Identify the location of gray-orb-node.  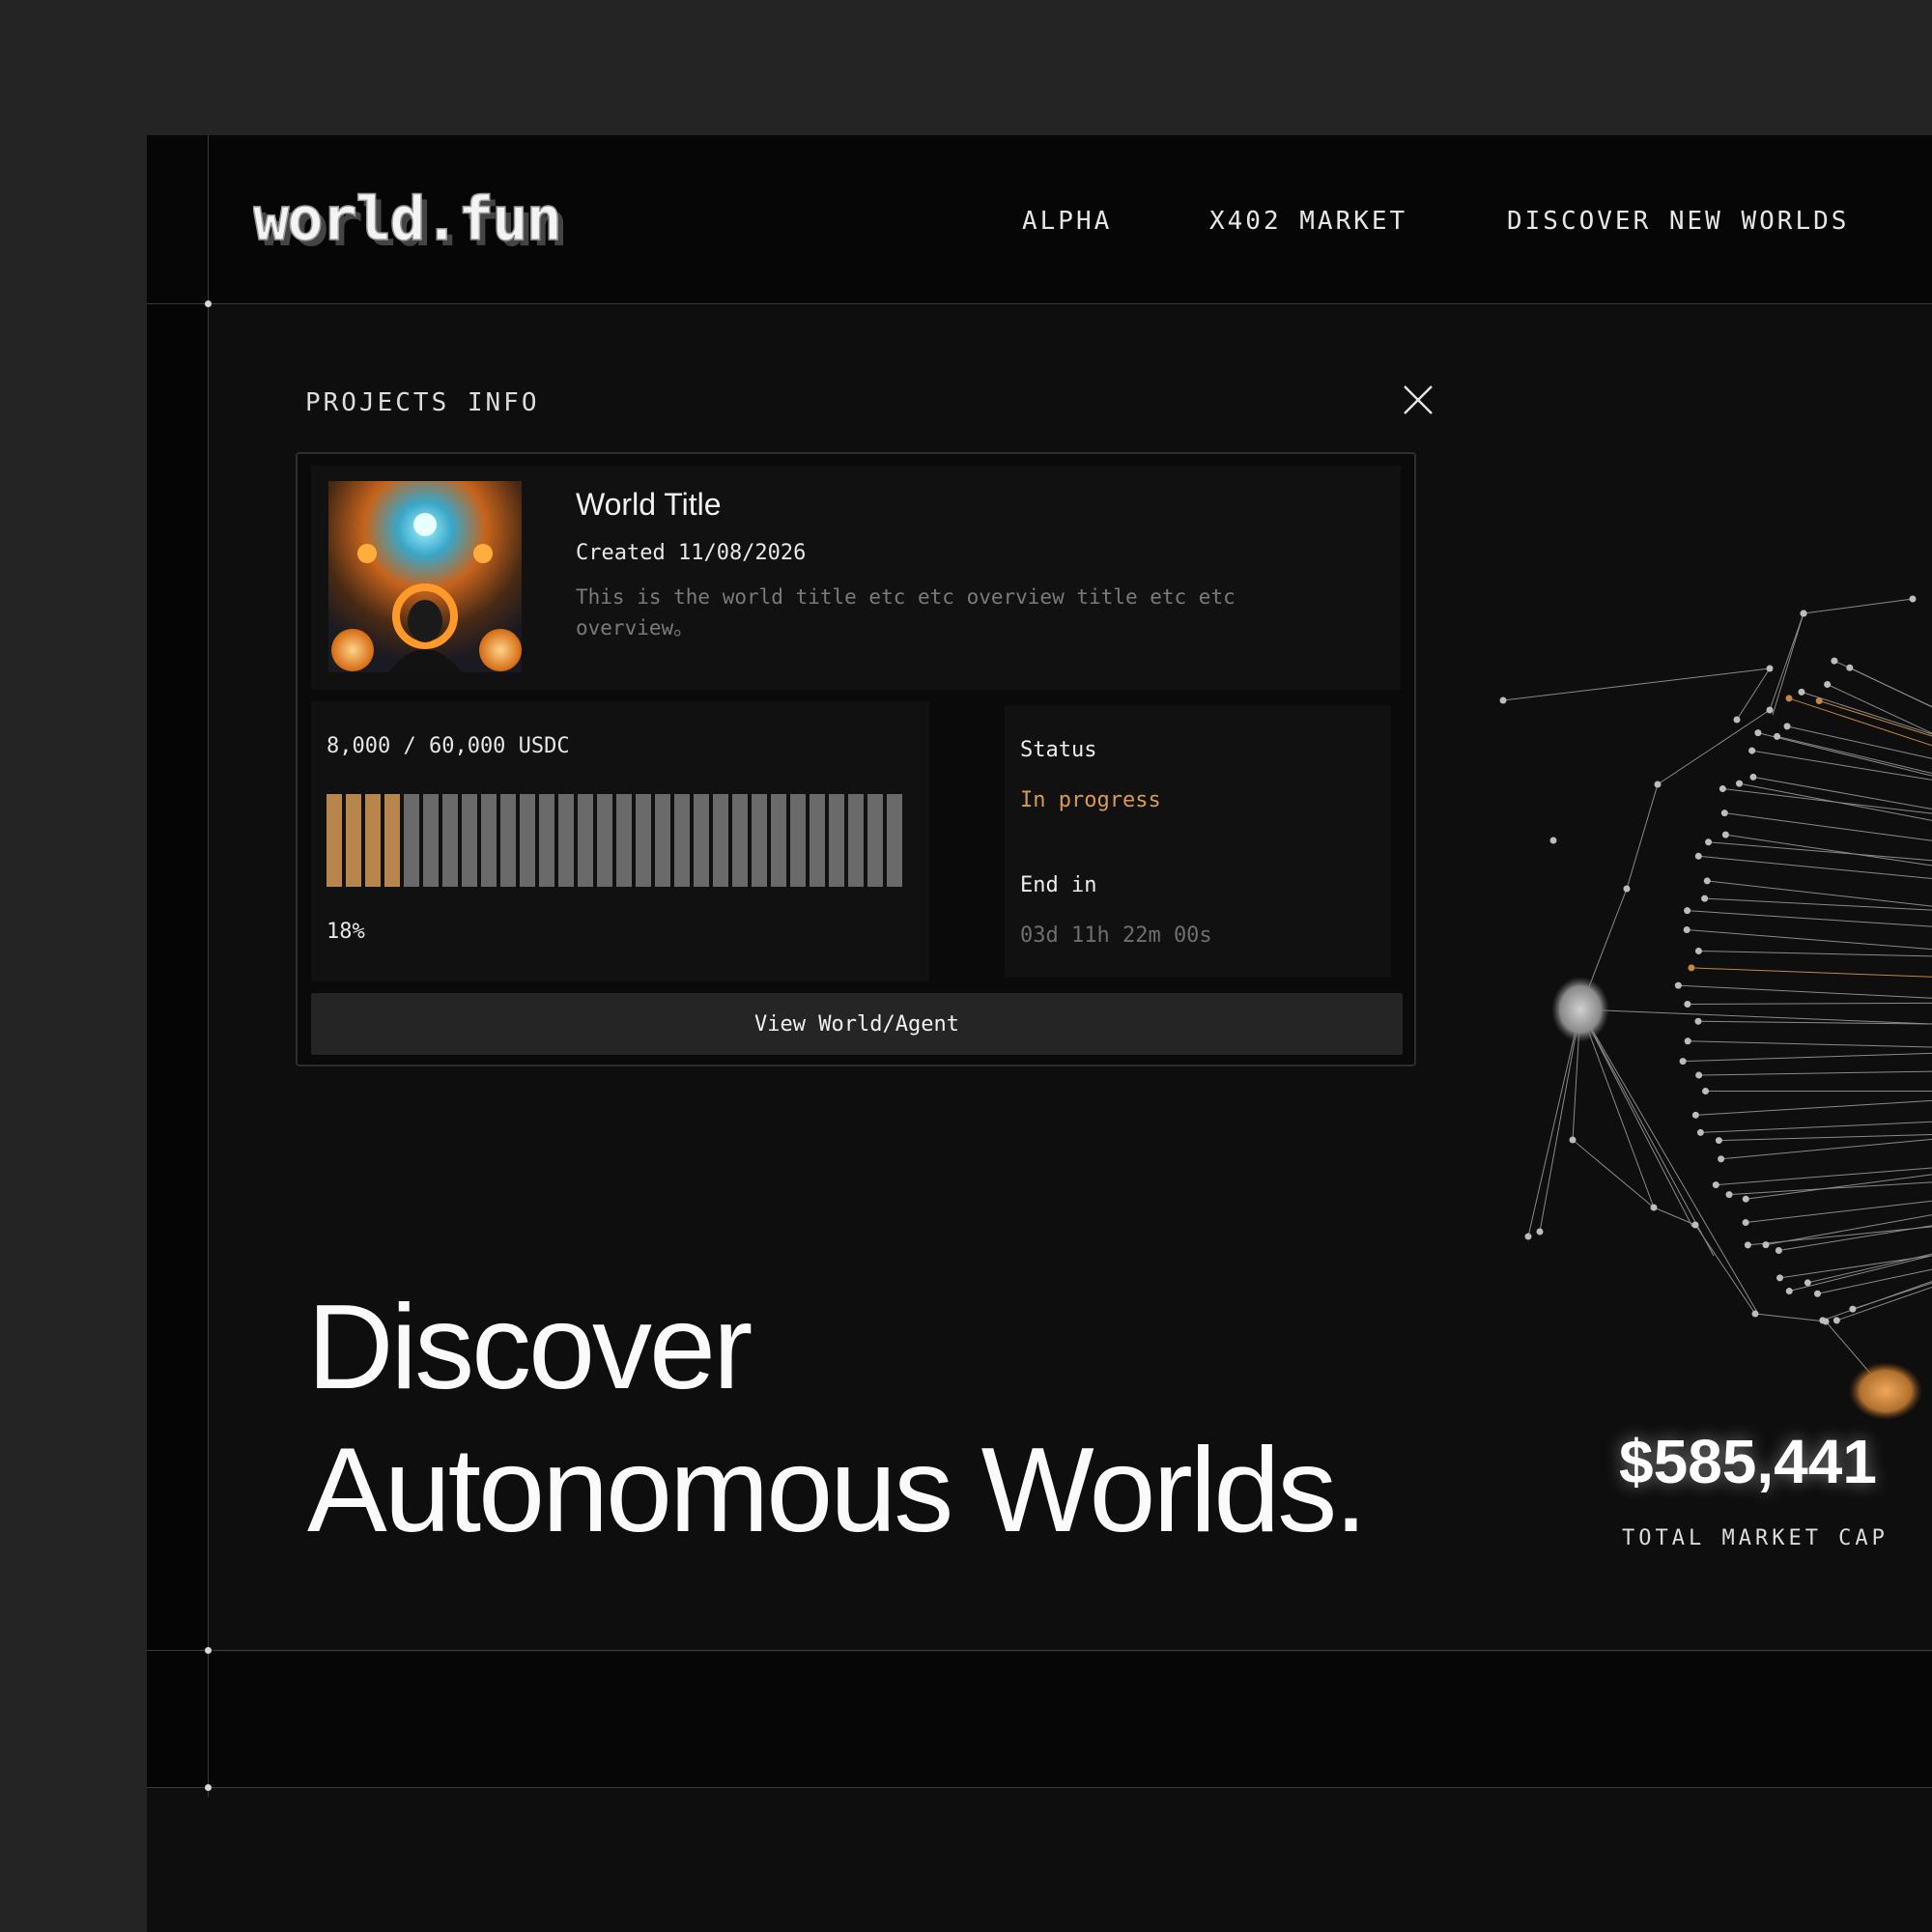
(1580, 1009).